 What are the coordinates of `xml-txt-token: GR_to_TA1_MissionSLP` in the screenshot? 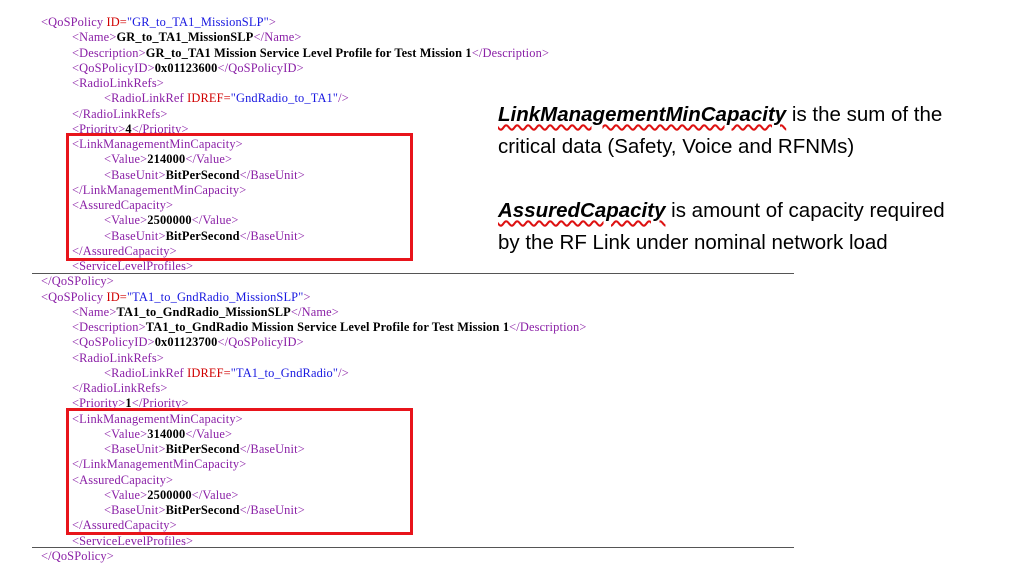 It's located at (185, 37).